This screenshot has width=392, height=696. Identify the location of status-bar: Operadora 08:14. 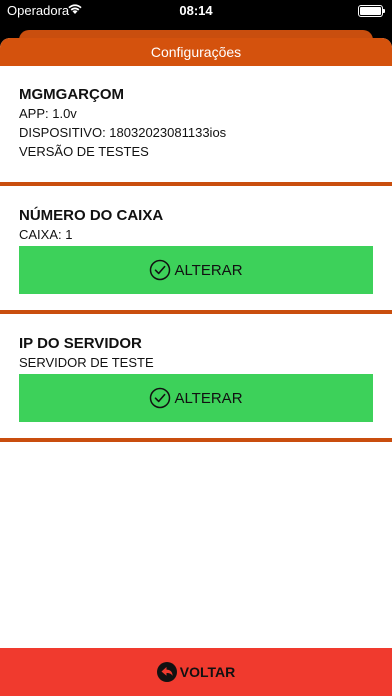
(196, 11).